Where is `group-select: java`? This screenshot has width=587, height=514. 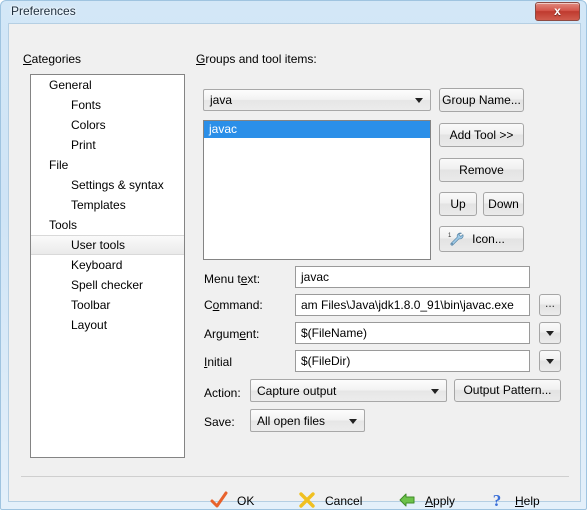 group-select: java is located at coordinates (317, 100).